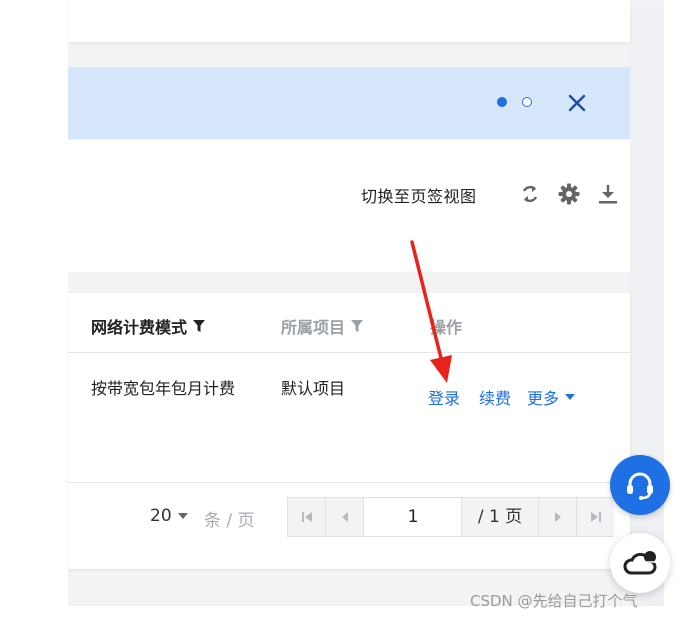 This screenshot has height=620, width=696. I want to click on support-float-button, so click(640, 485).